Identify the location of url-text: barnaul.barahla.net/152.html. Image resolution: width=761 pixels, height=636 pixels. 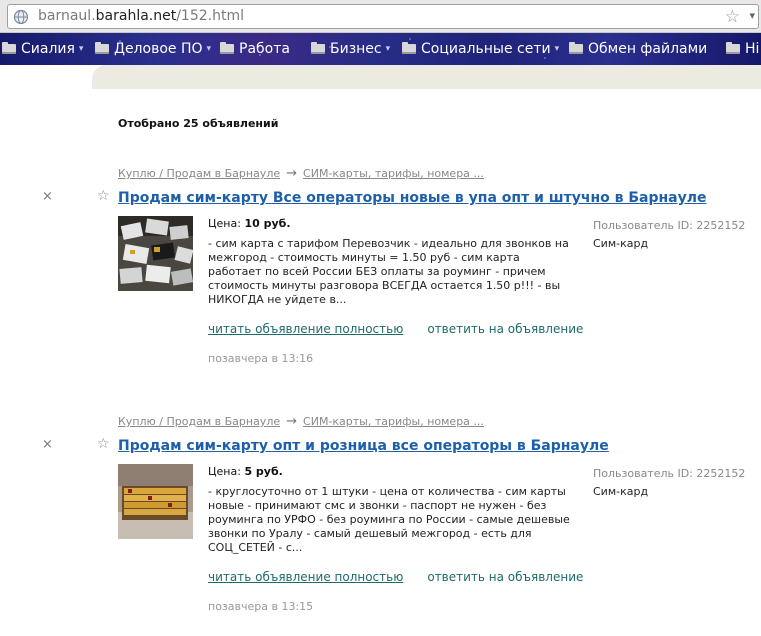
(141, 16).